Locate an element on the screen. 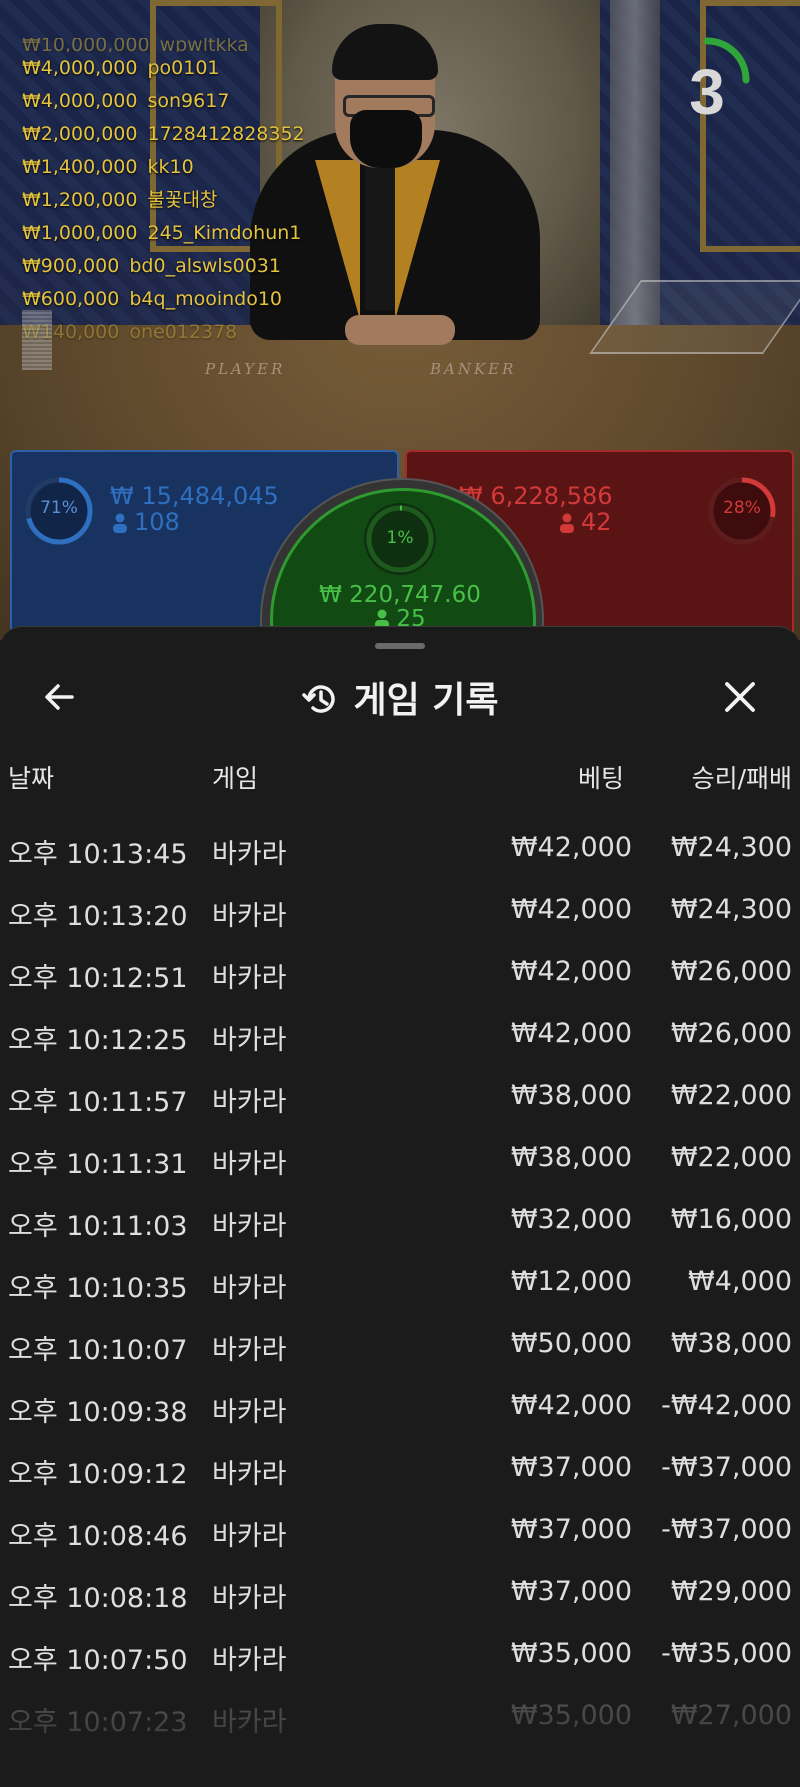 The image size is (800, 1787). sheet-drag-handle is located at coordinates (400, 646).